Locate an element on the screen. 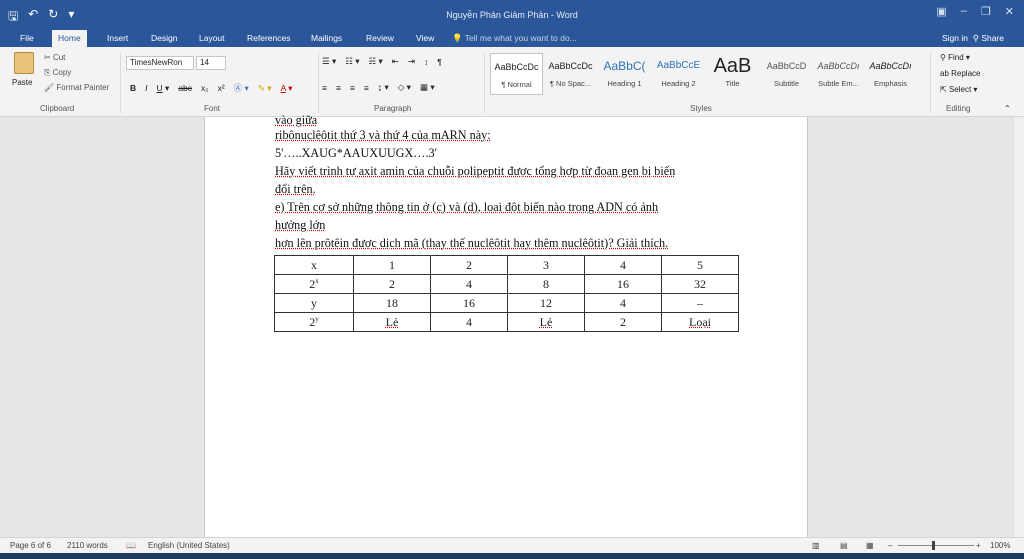  paste-icon is located at coordinates (24, 63).